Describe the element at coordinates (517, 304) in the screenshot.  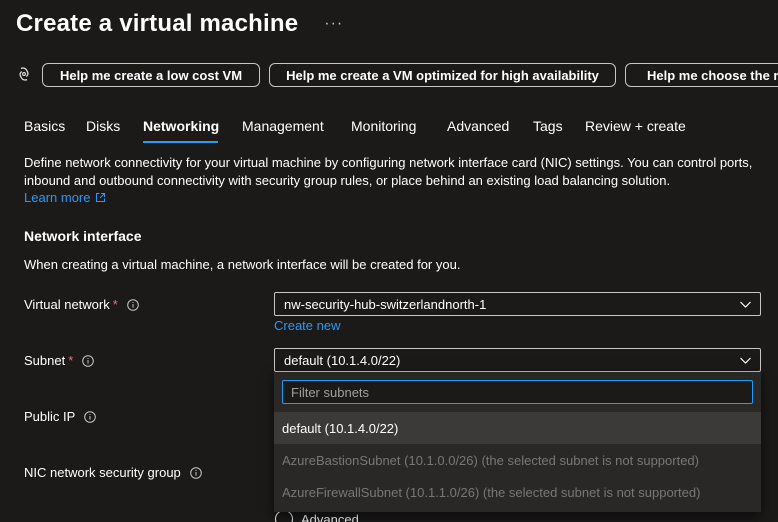
I see `virtual-network-dropdown: nw-security-hub-switzerlandnorth-1` at that location.